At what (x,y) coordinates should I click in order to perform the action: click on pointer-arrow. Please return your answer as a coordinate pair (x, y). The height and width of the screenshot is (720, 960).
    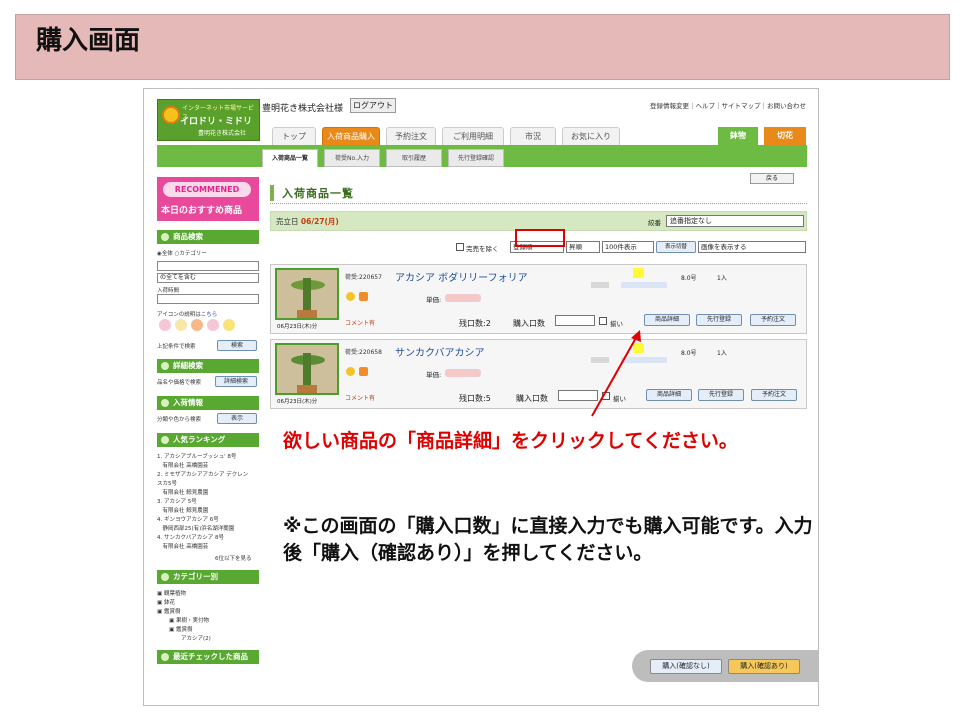
    Looking at the image, I should click on (616, 373).